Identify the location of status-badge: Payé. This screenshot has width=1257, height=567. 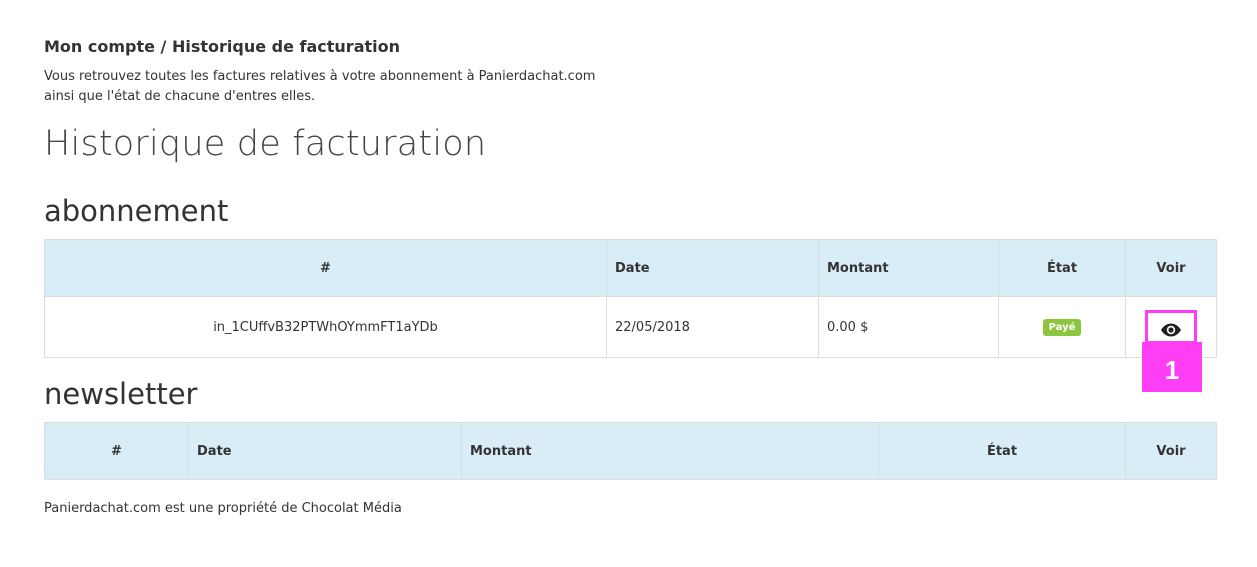
(1062, 327).